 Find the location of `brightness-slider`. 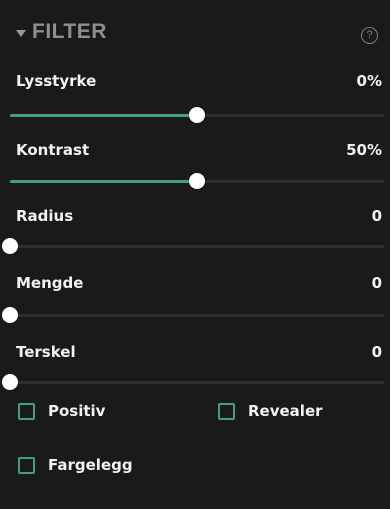

brightness-slider is located at coordinates (197, 115).